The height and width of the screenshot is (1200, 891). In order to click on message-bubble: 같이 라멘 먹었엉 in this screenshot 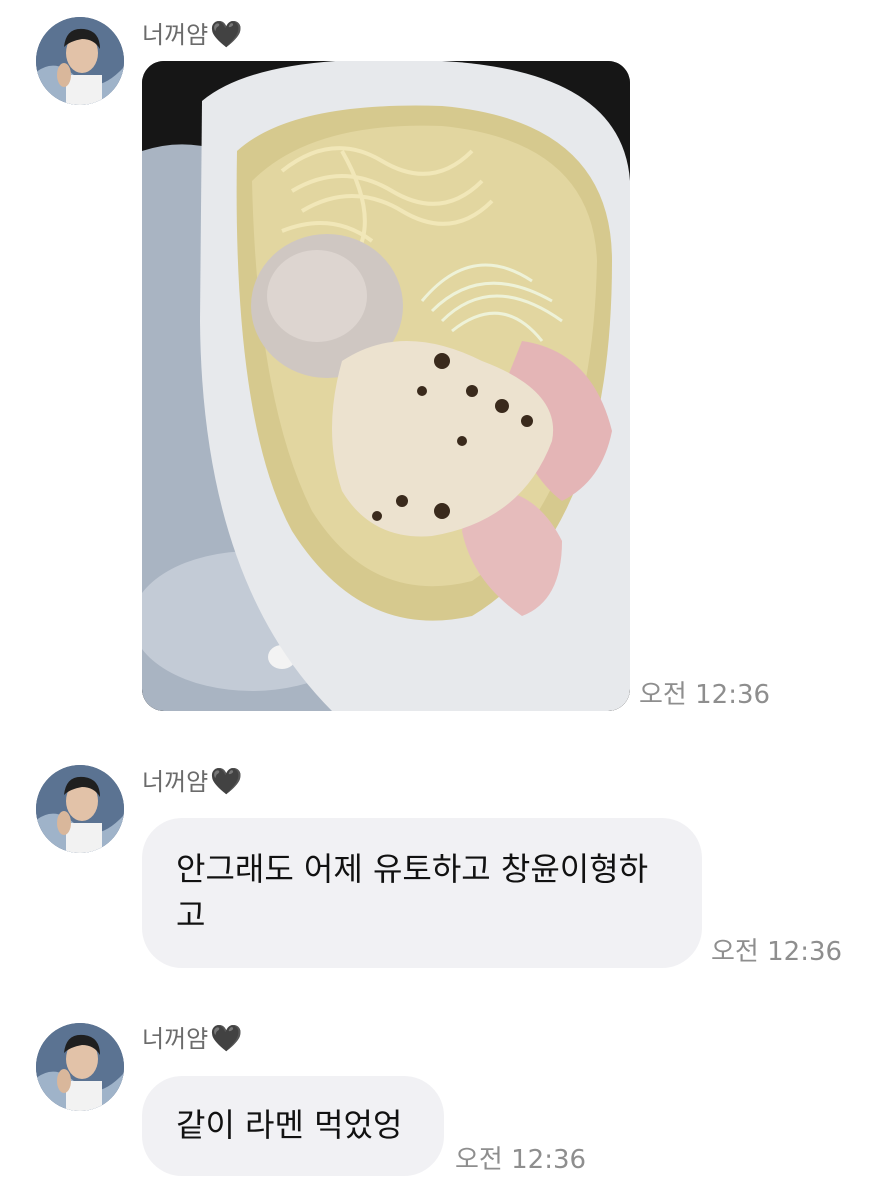, I will do `click(293, 1126)`.